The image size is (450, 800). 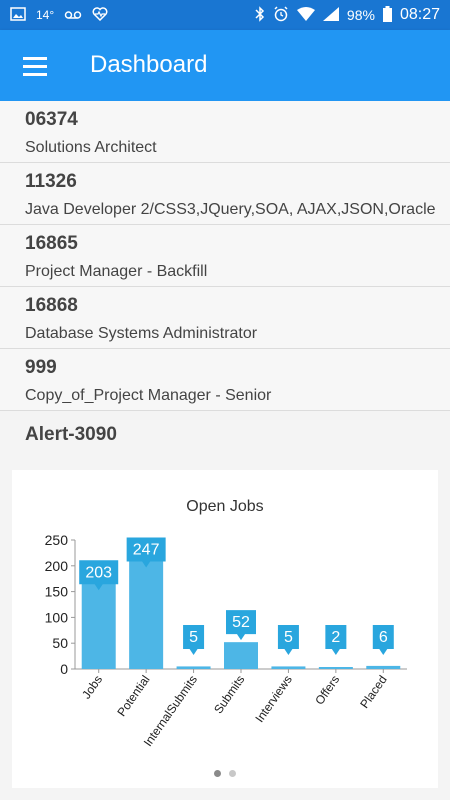 I want to click on app-bar: Dashboard, so click(x=225, y=65).